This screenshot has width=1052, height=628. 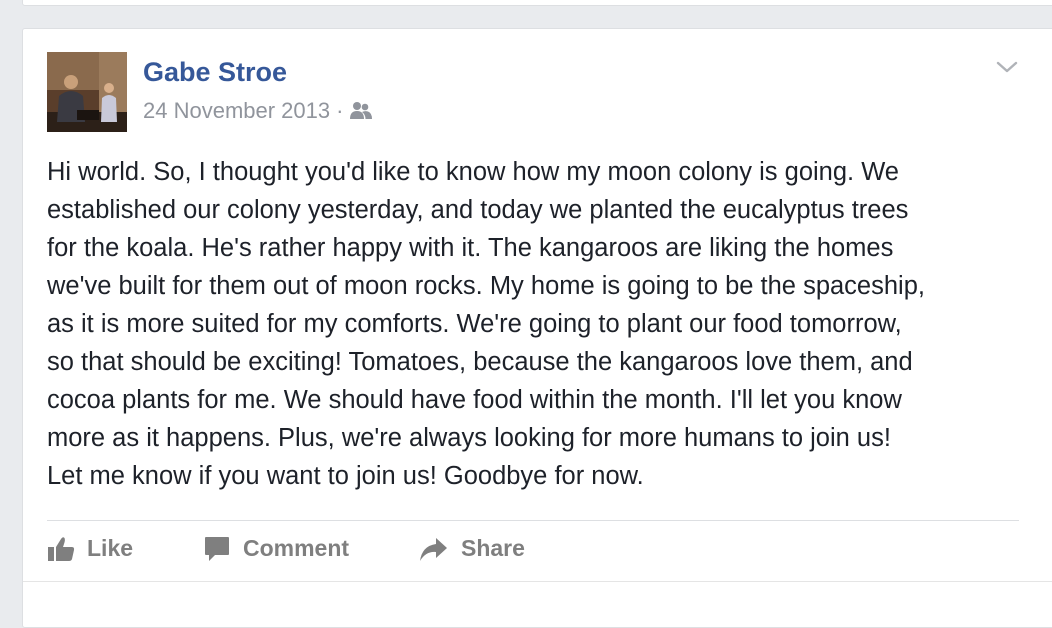 I want to click on friends-icon, so click(x=361, y=111).